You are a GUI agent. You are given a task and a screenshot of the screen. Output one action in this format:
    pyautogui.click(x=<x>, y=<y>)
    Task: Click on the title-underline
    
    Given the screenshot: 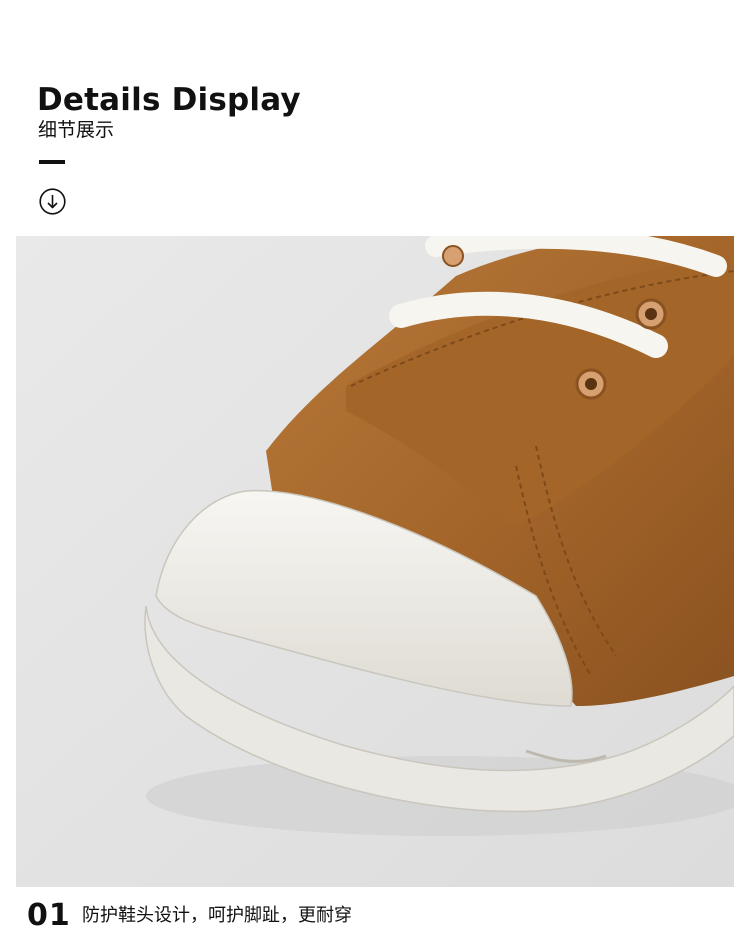 What is the action you would take?
    pyautogui.click(x=52, y=162)
    